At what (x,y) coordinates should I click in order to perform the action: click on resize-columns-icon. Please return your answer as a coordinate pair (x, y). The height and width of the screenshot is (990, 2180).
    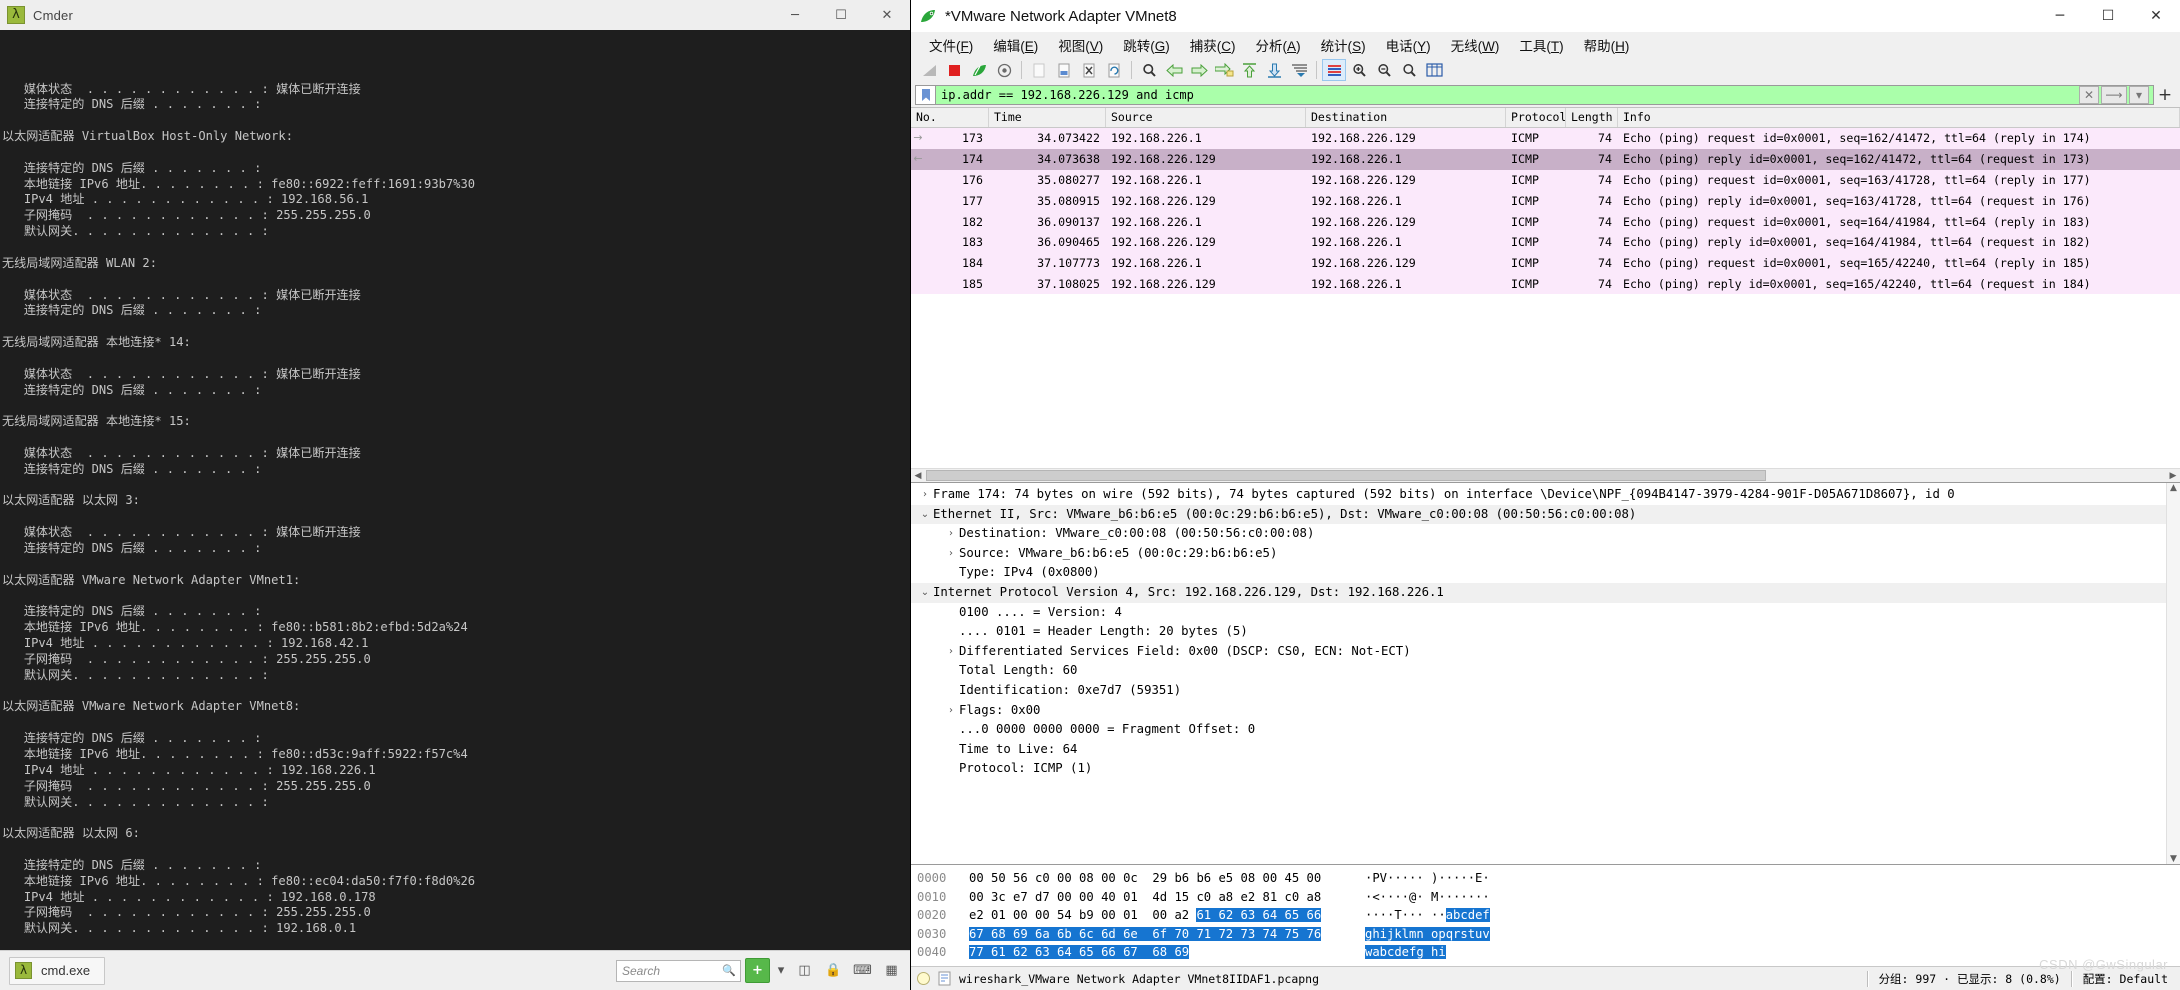
    Looking at the image, I should click on (1434, 70).